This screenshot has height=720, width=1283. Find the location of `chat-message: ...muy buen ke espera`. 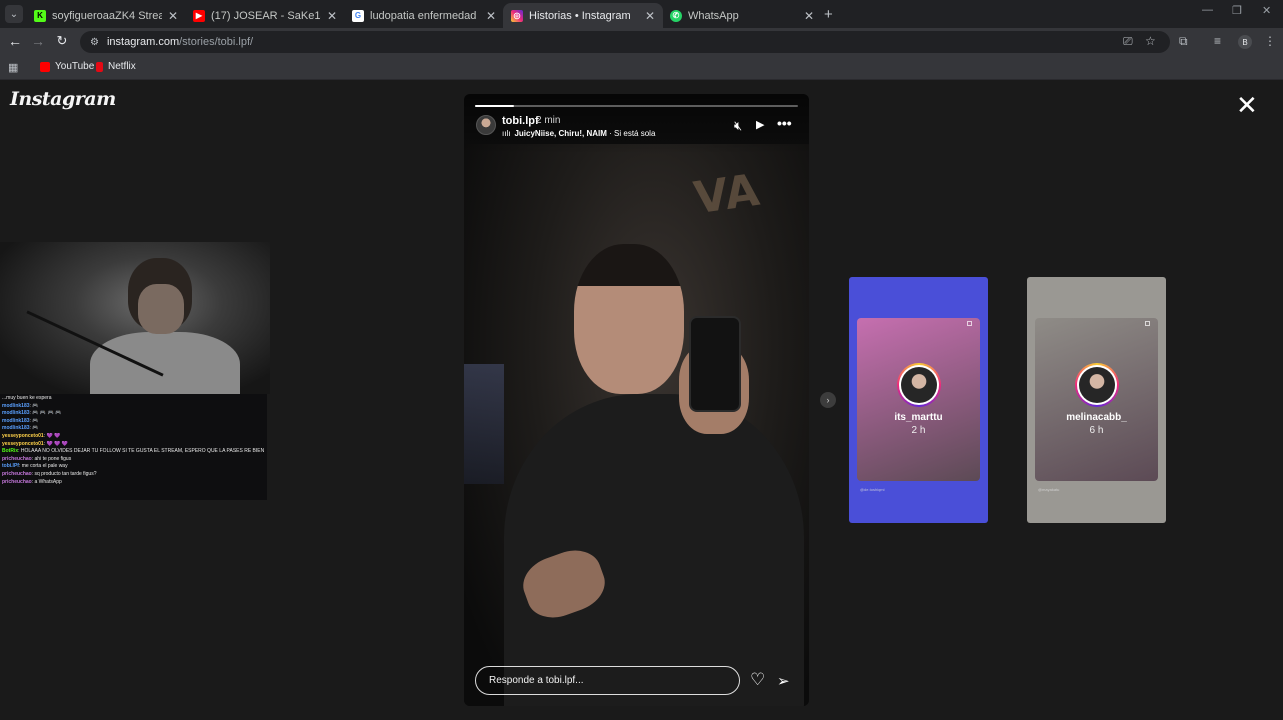

chat-message: ...muy buen ke espera is located at coordinates (133, 399).